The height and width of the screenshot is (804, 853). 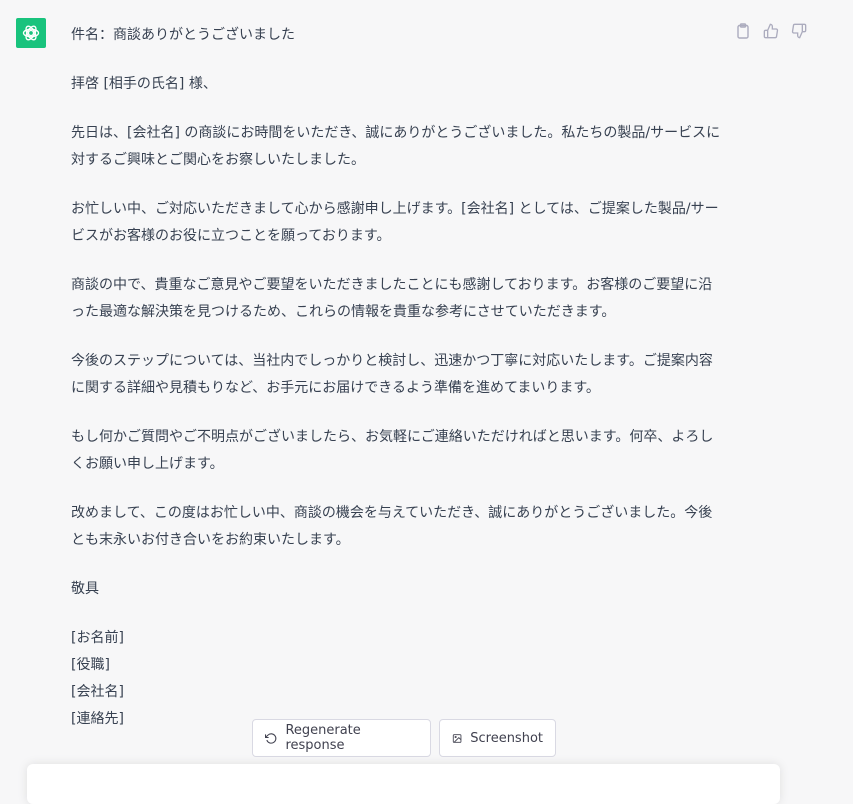 What do you see at coordinates (85, 589) in the screenshot?
I see `message-closing: 敬具` at bounding box center [85, 589].